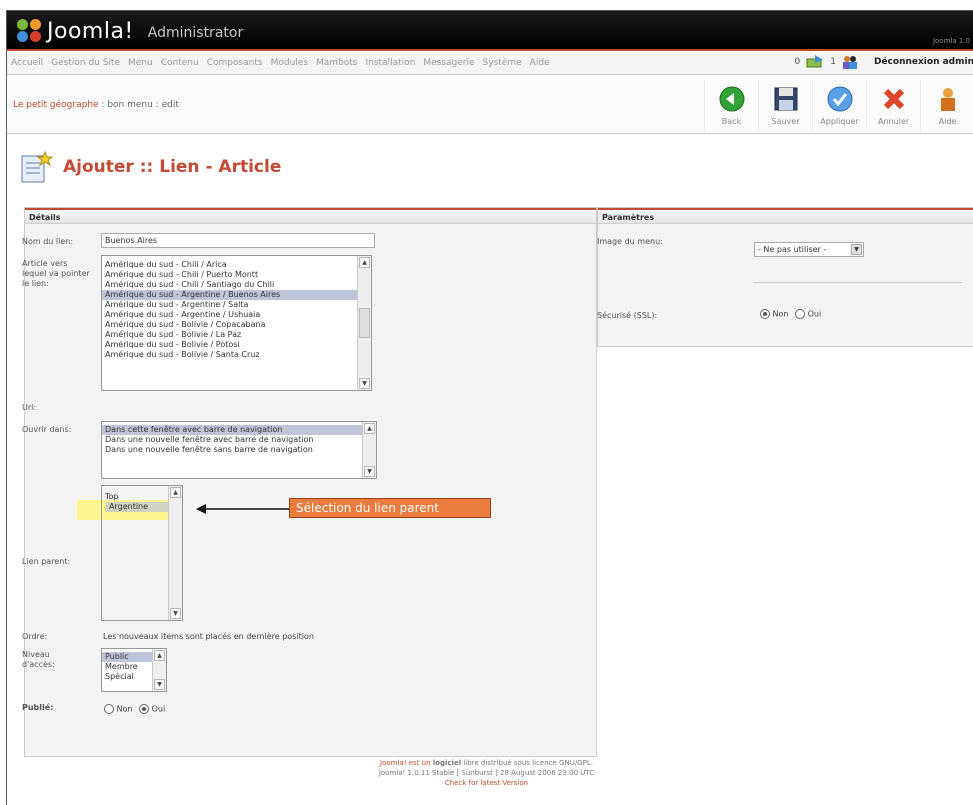 The width and height of the screenshot is (973, 805). I want to click on users-count: 1, so click(833, 62).